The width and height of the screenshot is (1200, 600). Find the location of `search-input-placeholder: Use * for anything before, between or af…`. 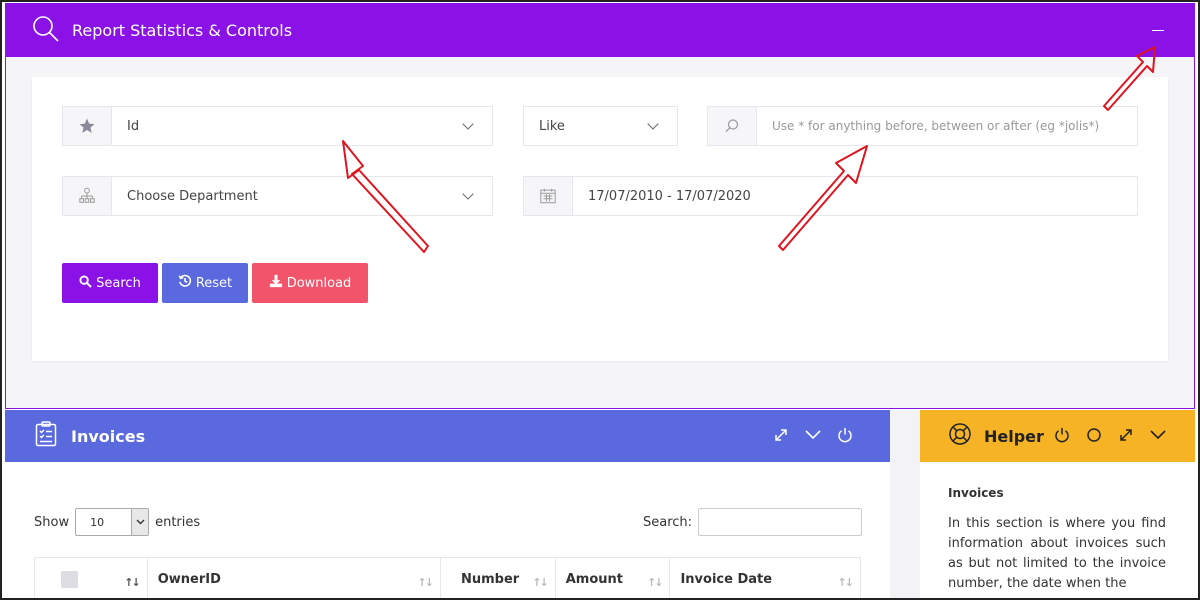

search-input-placeholder: Use * for anything before, between or af… is located at coordinates (936, 126).